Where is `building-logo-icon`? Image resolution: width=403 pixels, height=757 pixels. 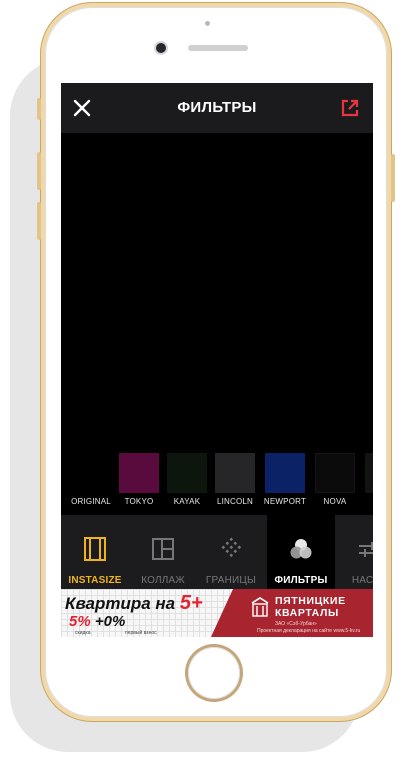
building-logo-icon is located at coordinates (260, 607).